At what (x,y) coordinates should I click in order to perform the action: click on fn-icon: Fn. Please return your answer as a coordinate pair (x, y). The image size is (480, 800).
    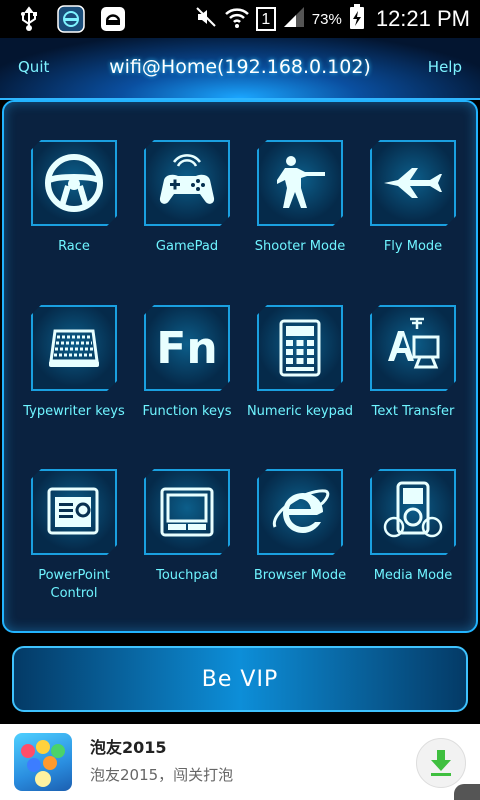
    Looking at the image, I should click on (187, 348).